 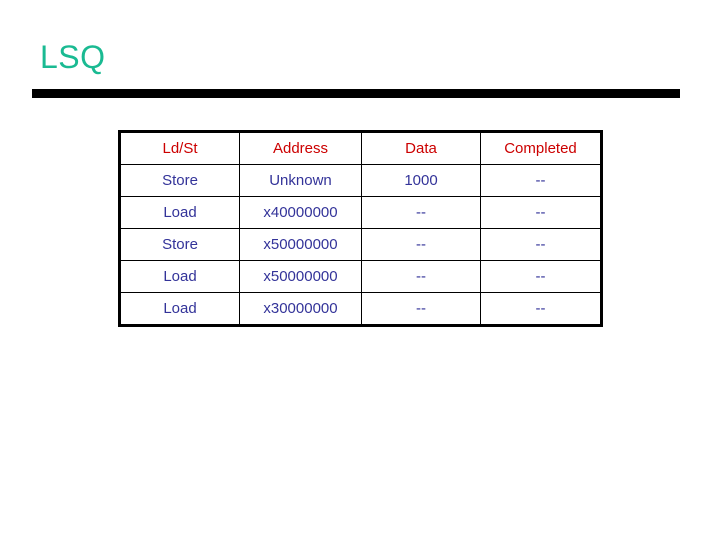 What do you see at coordinates (541, 148) in the screenshot?
I see `column-header-completed: Completed` at bounding box center [541, 148].